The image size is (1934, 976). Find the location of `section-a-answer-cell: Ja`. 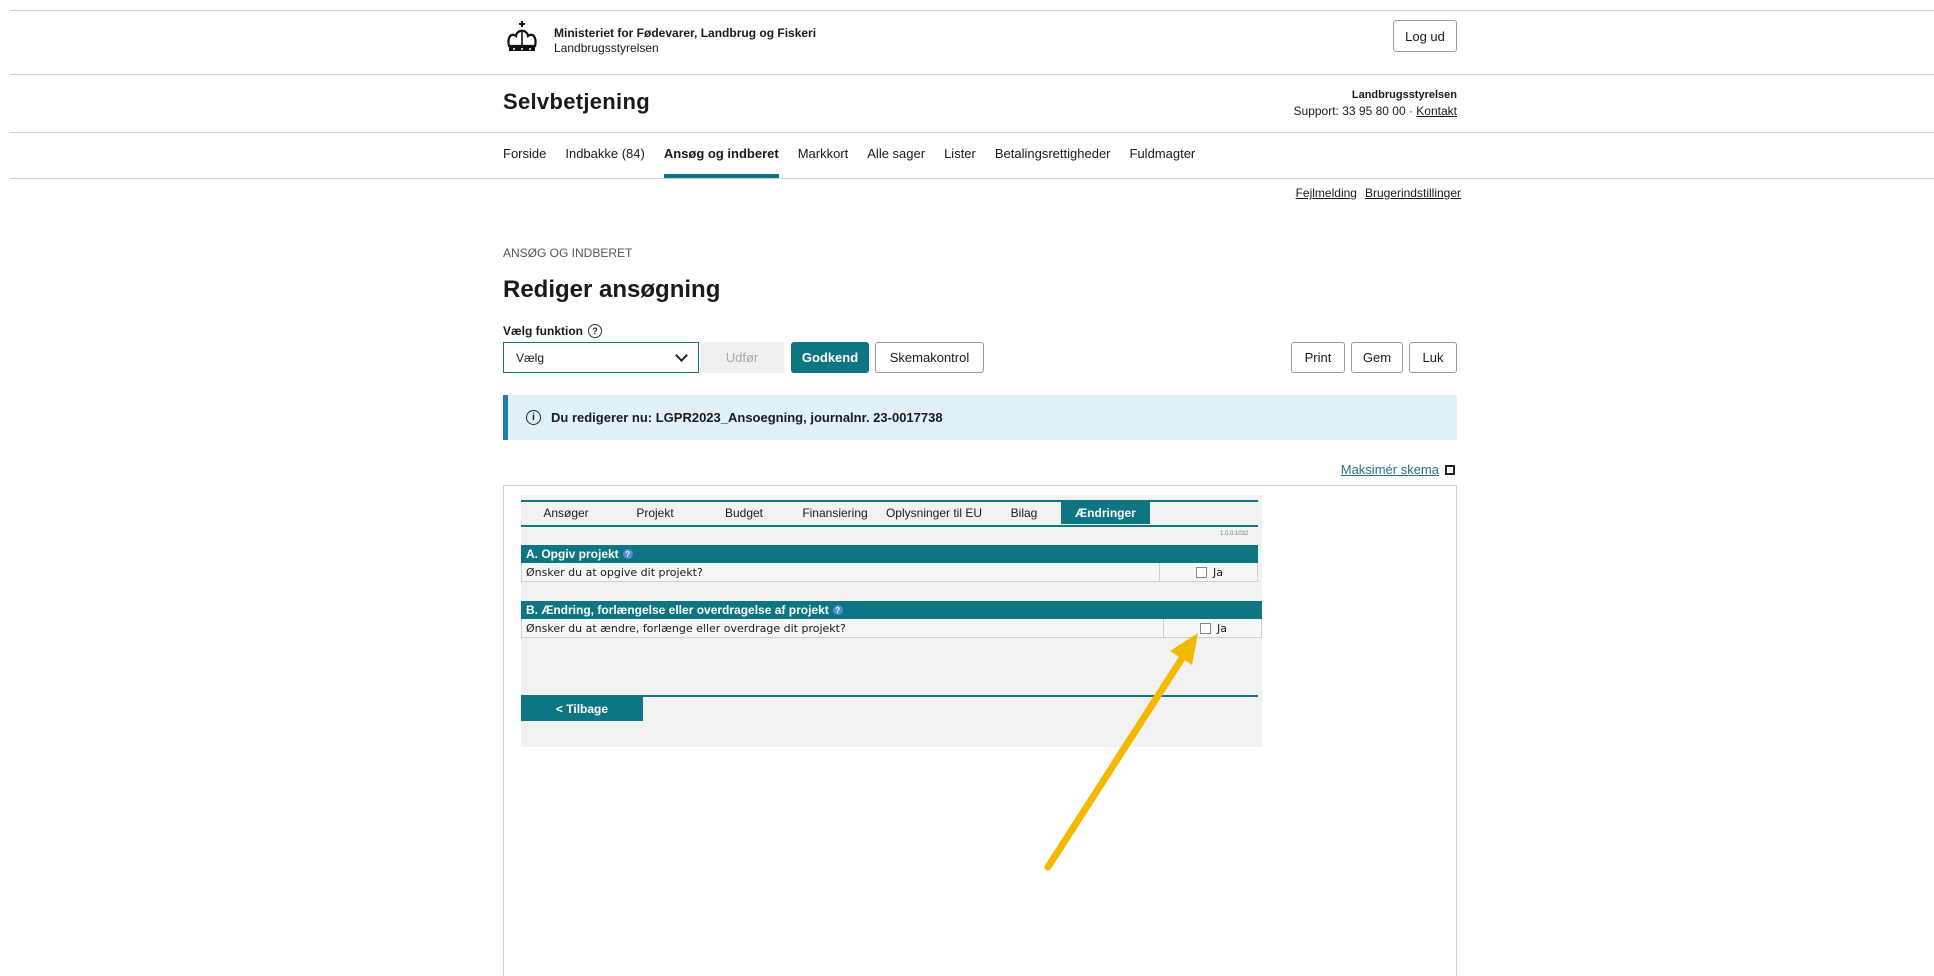

section-a-answer-cell: Ja is located at coordinates (1208, 572).